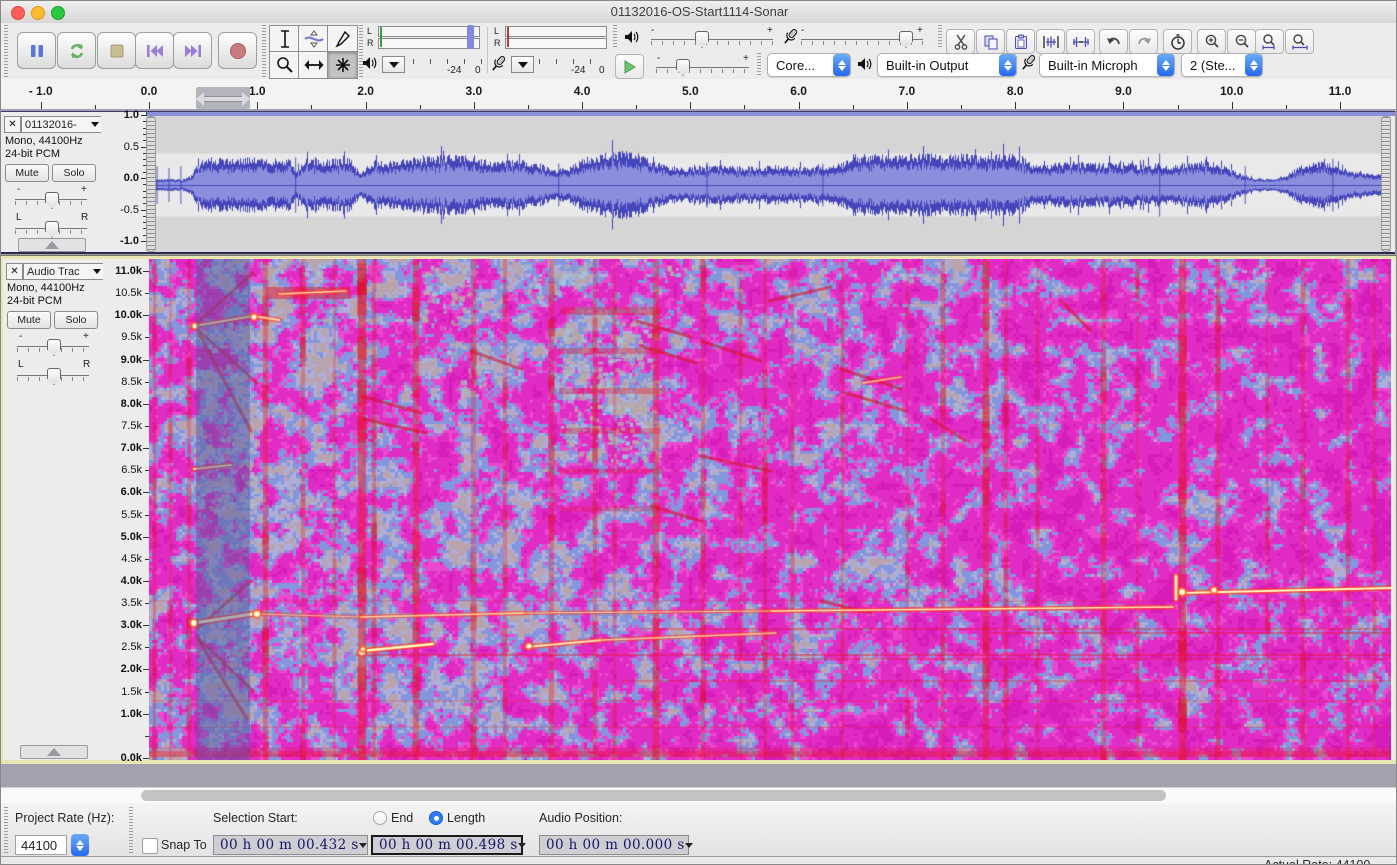 The height and width of the screenshot is (865, 1397). What do you see at coordinates (1177, 41) in the screenshot?
I see `timer-record-button` at bounding box center [1177, 41].